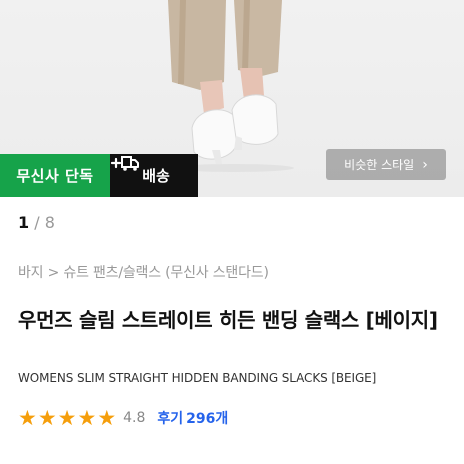 This screenshot has height=464, width=464. I want to click on similar-style-button: 비슷한 스타일 ›, so click(386, 164).